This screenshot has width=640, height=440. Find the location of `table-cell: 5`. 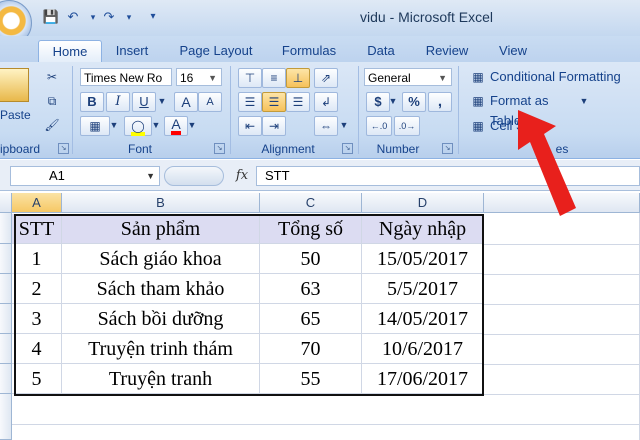

table-cell: 5 is located at coordinates (37, 379).